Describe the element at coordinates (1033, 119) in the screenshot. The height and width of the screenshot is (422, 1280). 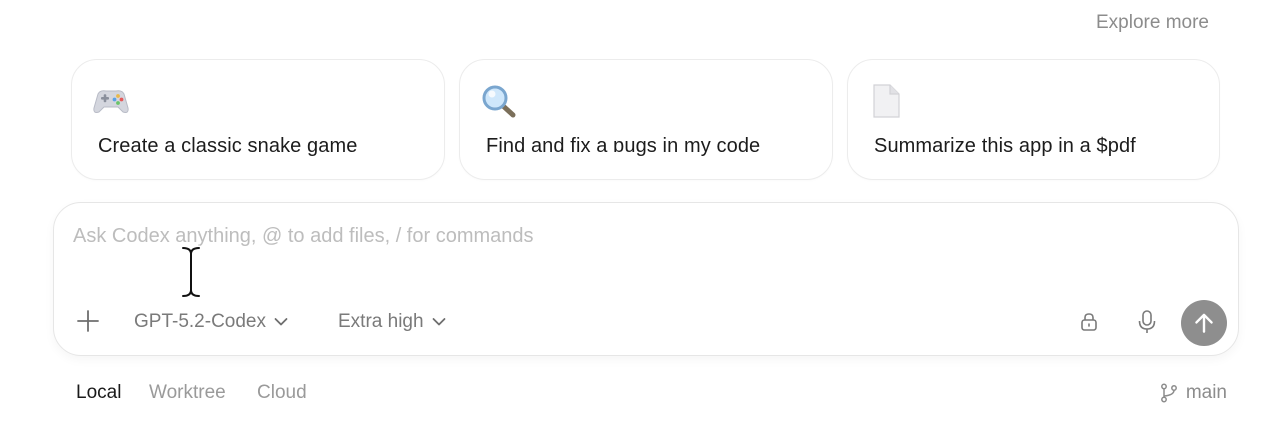
I see `suggestion-card-summarize-pdf: Summarize this app in a $pdf` at that location.